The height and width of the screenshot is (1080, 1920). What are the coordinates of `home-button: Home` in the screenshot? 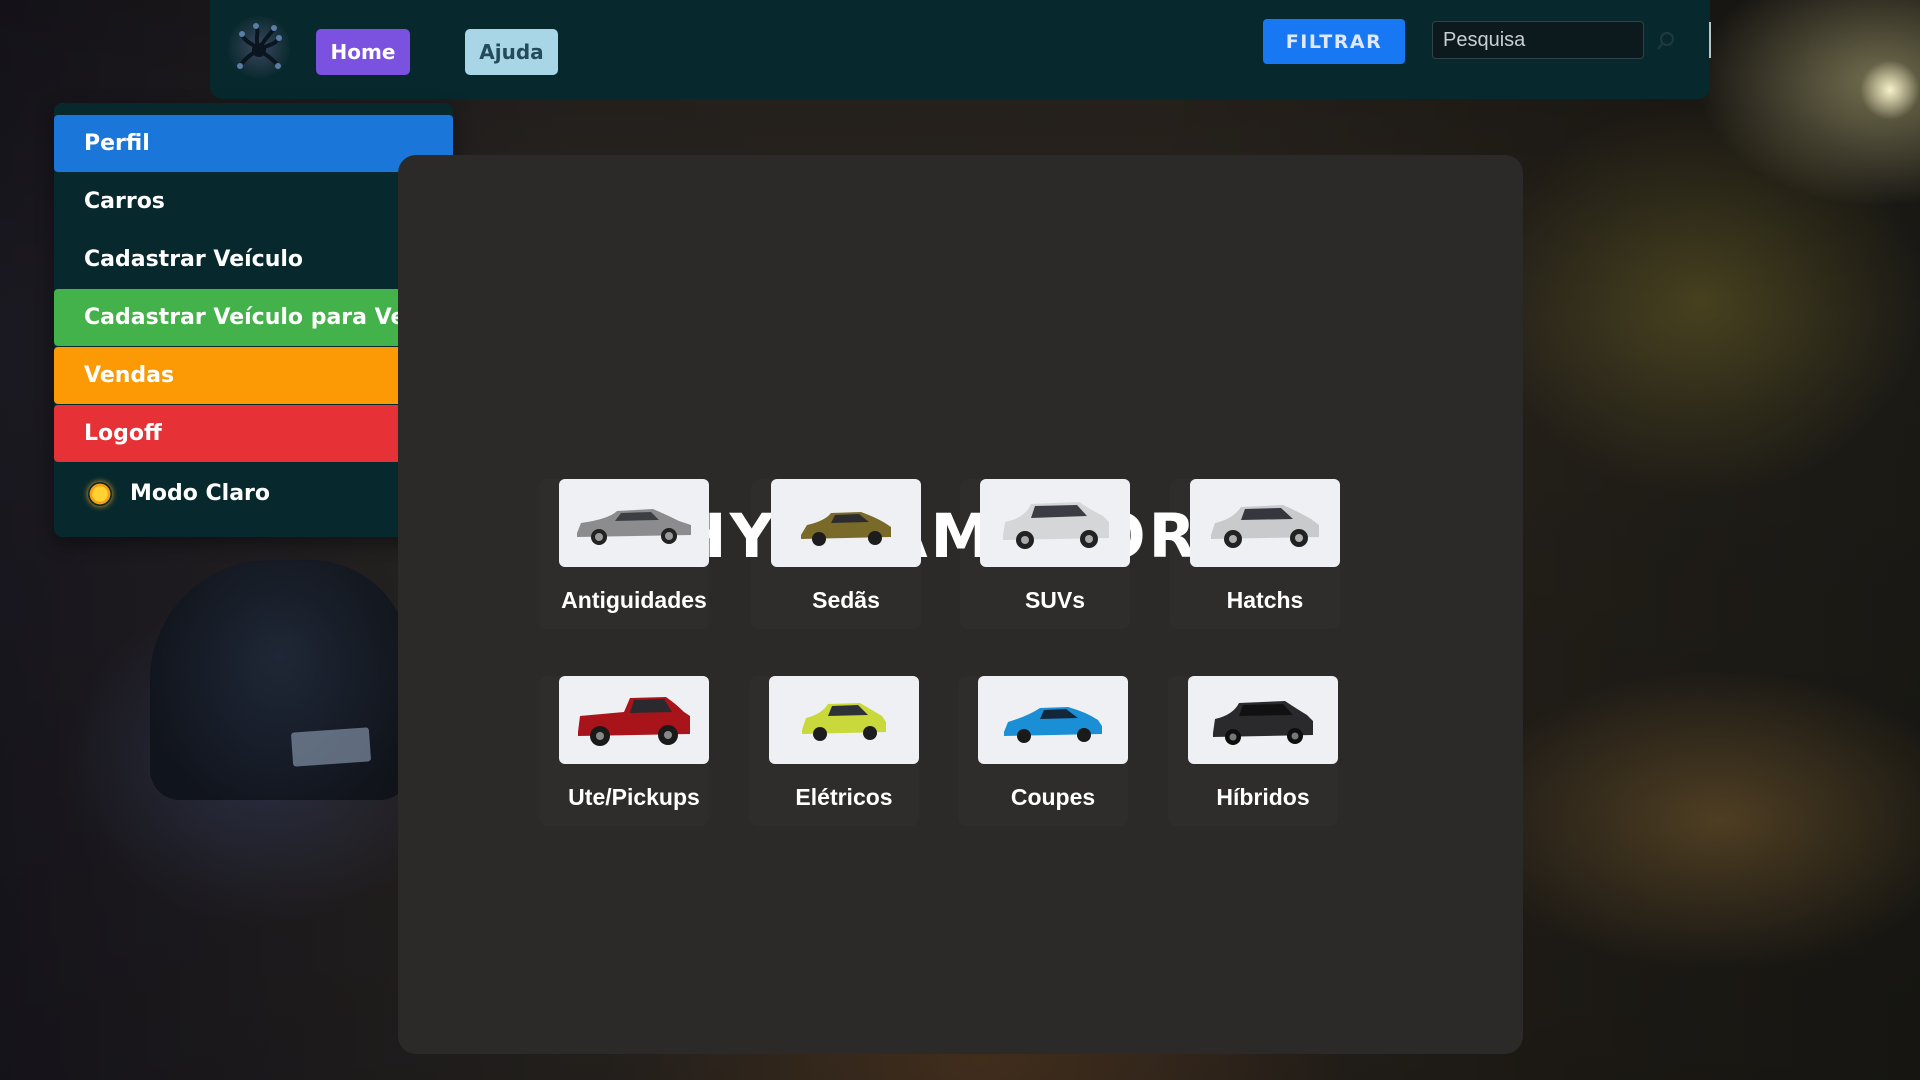 It's located at (363, 52).